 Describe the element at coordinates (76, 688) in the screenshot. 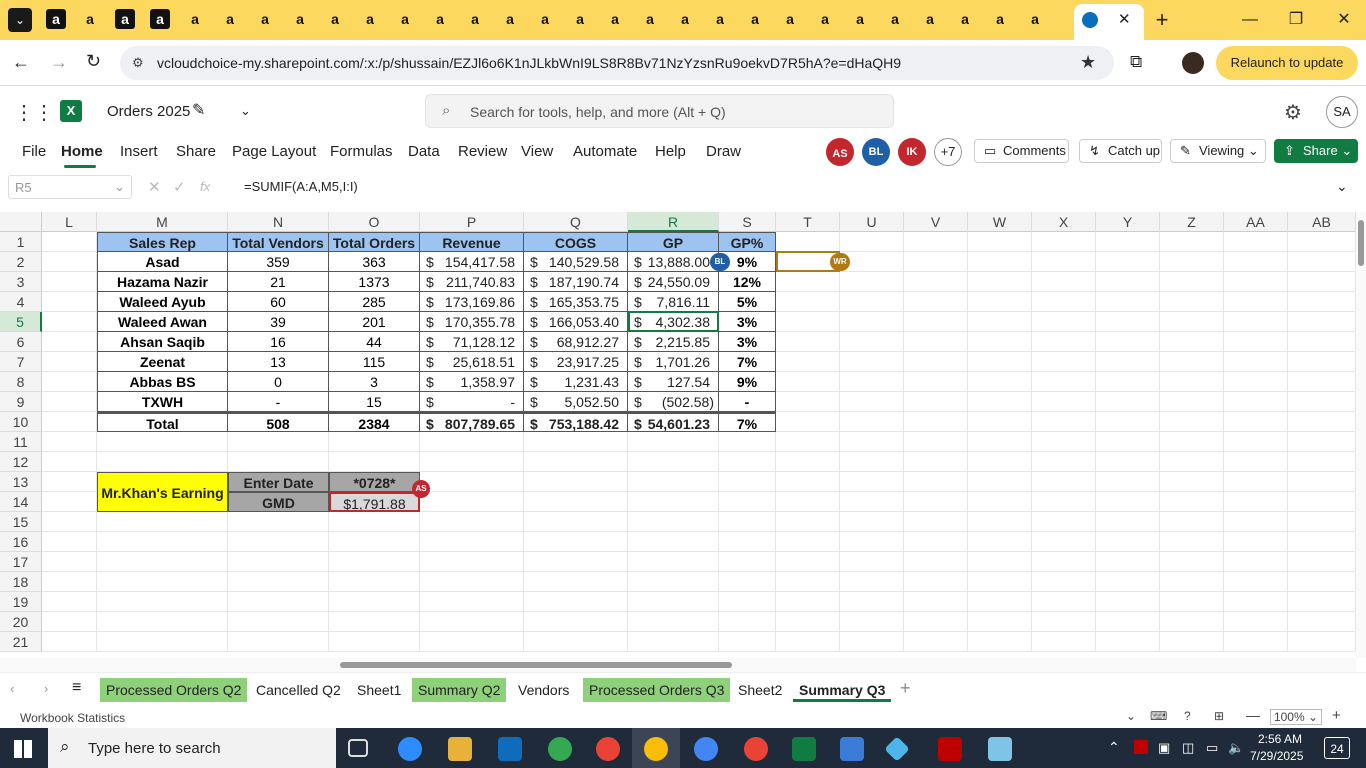

I see `all-sheets-menu-icon: ≡` at that location.